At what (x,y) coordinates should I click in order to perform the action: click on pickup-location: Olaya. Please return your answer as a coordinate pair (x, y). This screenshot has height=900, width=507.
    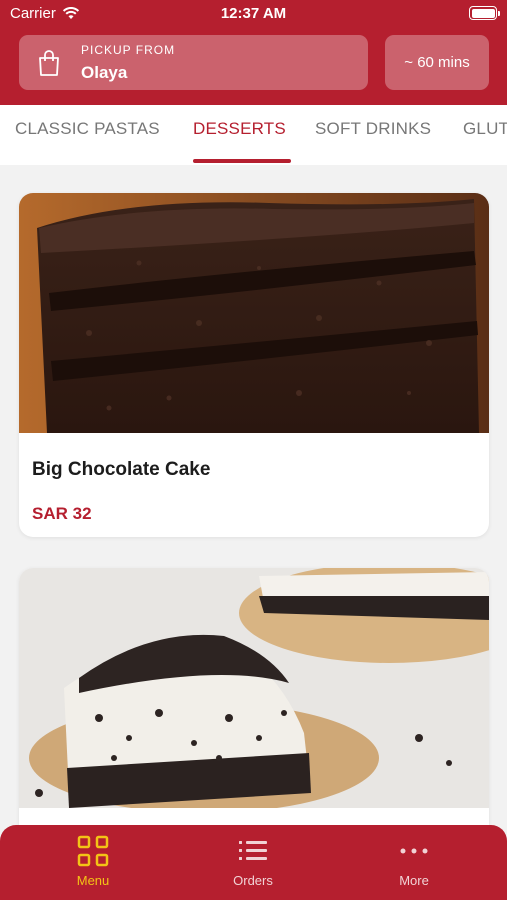
    Looking at the image, I should click on (104, 72).